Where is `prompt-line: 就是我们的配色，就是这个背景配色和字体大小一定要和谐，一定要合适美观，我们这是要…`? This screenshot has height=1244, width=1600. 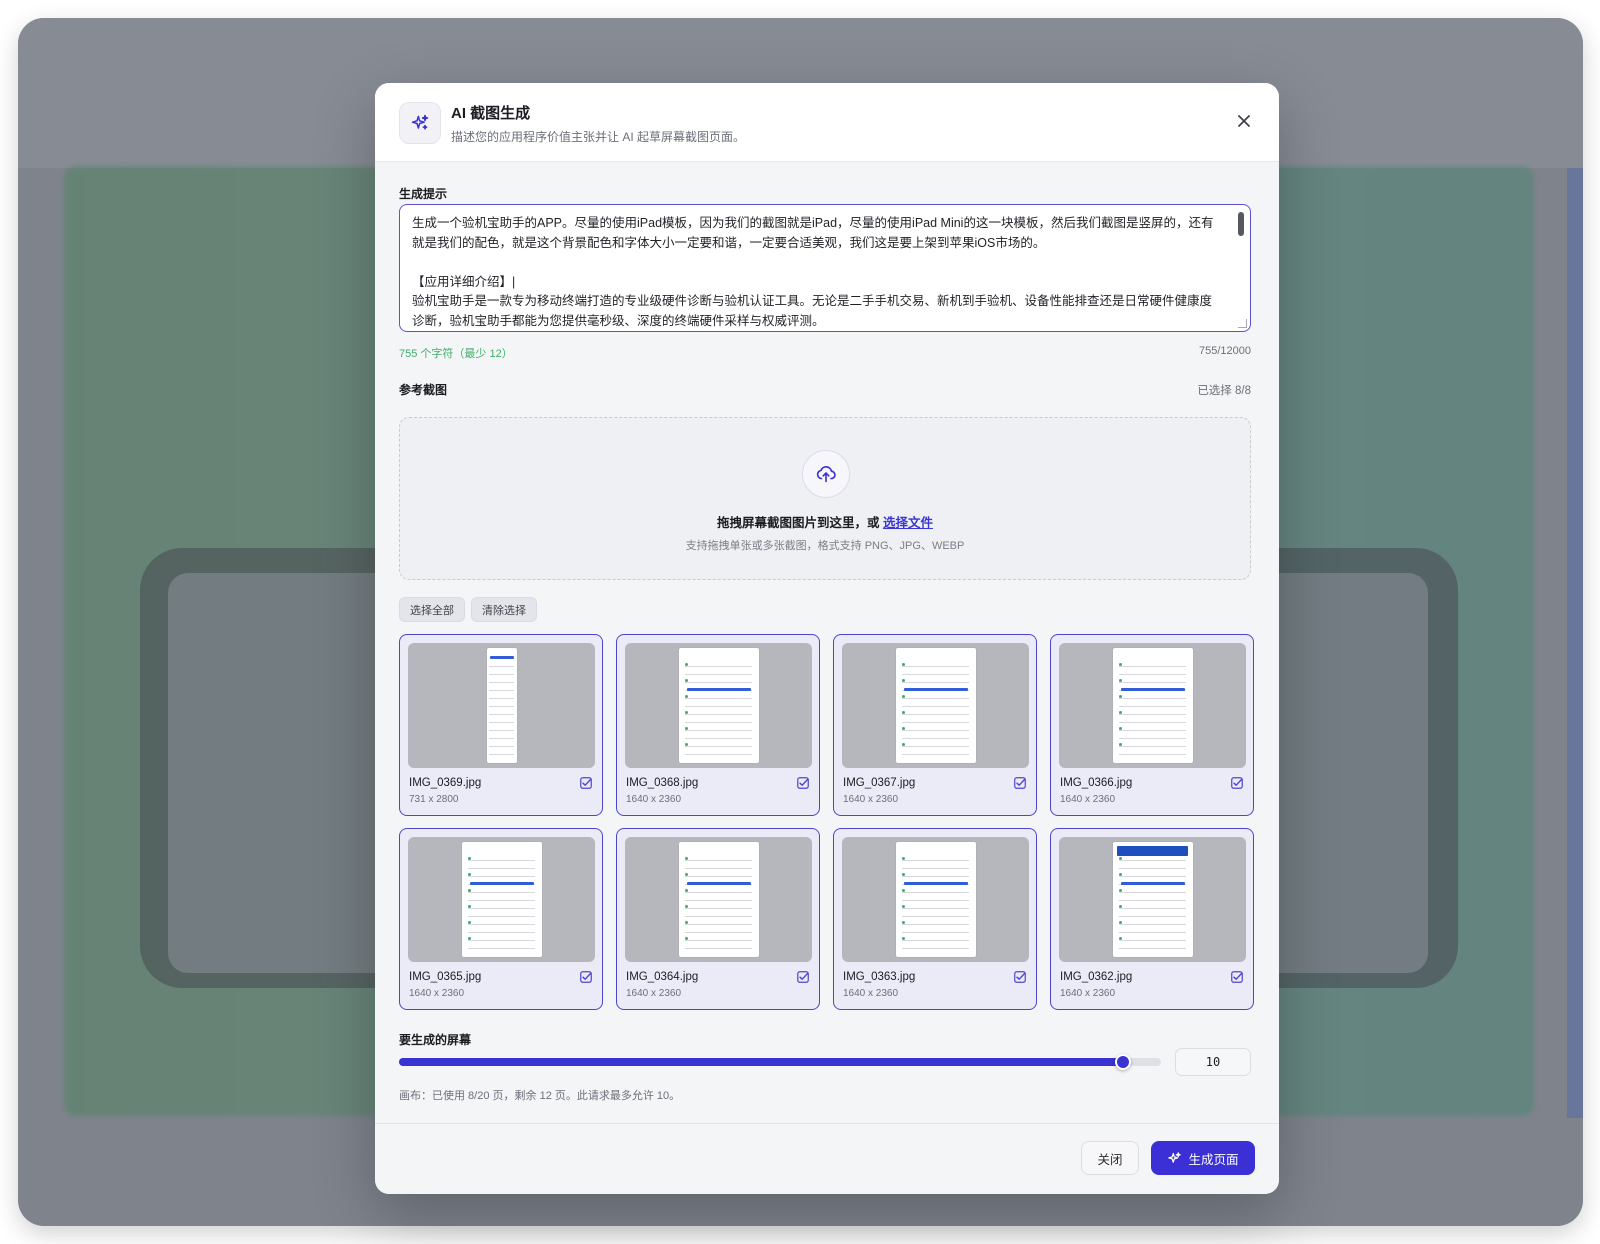
prompt-line: 就是我们的配色，就是这个背景配色和字体大小一定要和谐，一定要合适美观，我们这是要… is located at coordinates (729, 242).